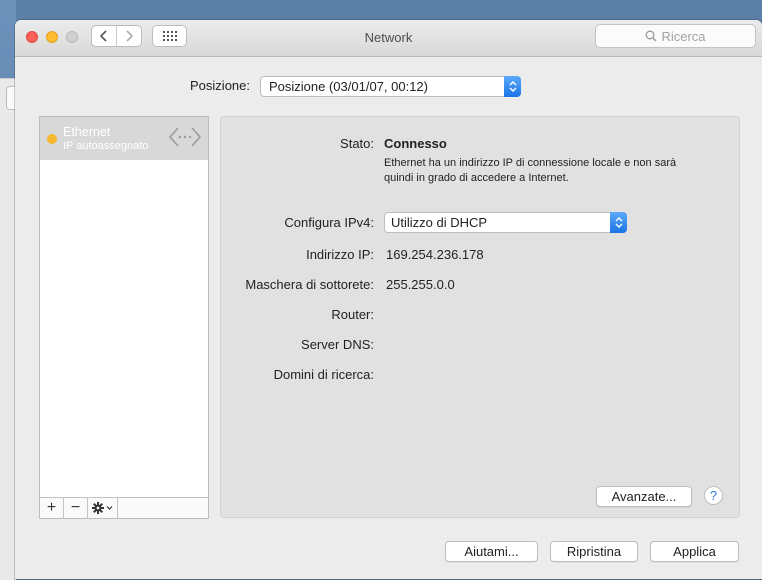  What do you see at coordinates (694, 551) in the screenshot?
I see `apply-button: Applica` at bounding box center [694, 551].